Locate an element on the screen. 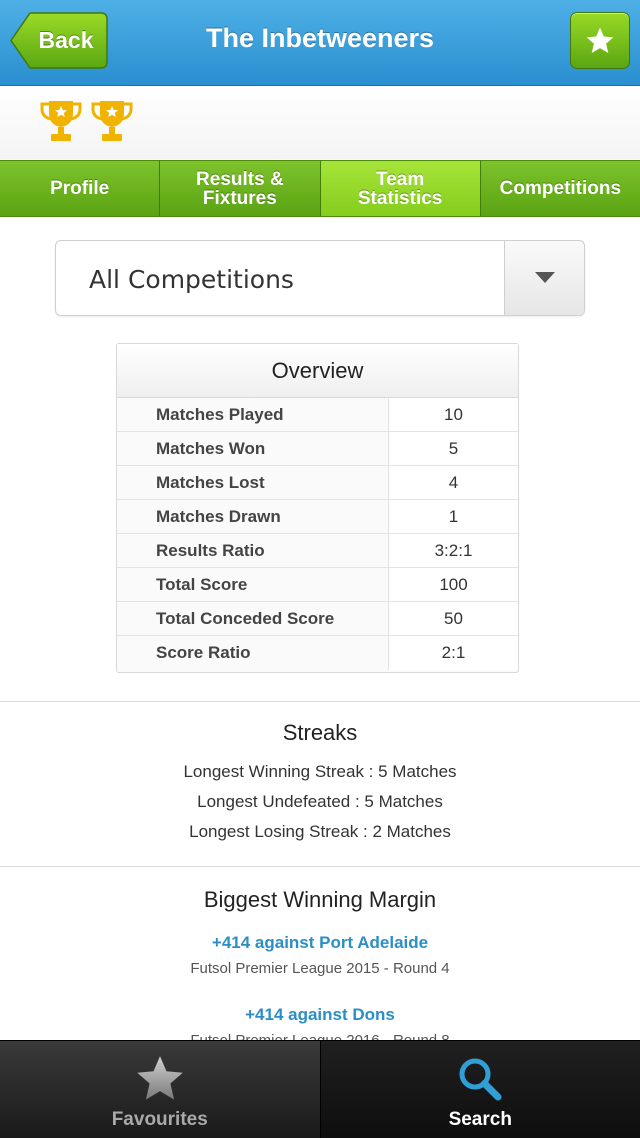 The width and height of the screenshot is (640, 1138). search-icon is located at coordinates (480, 1079).